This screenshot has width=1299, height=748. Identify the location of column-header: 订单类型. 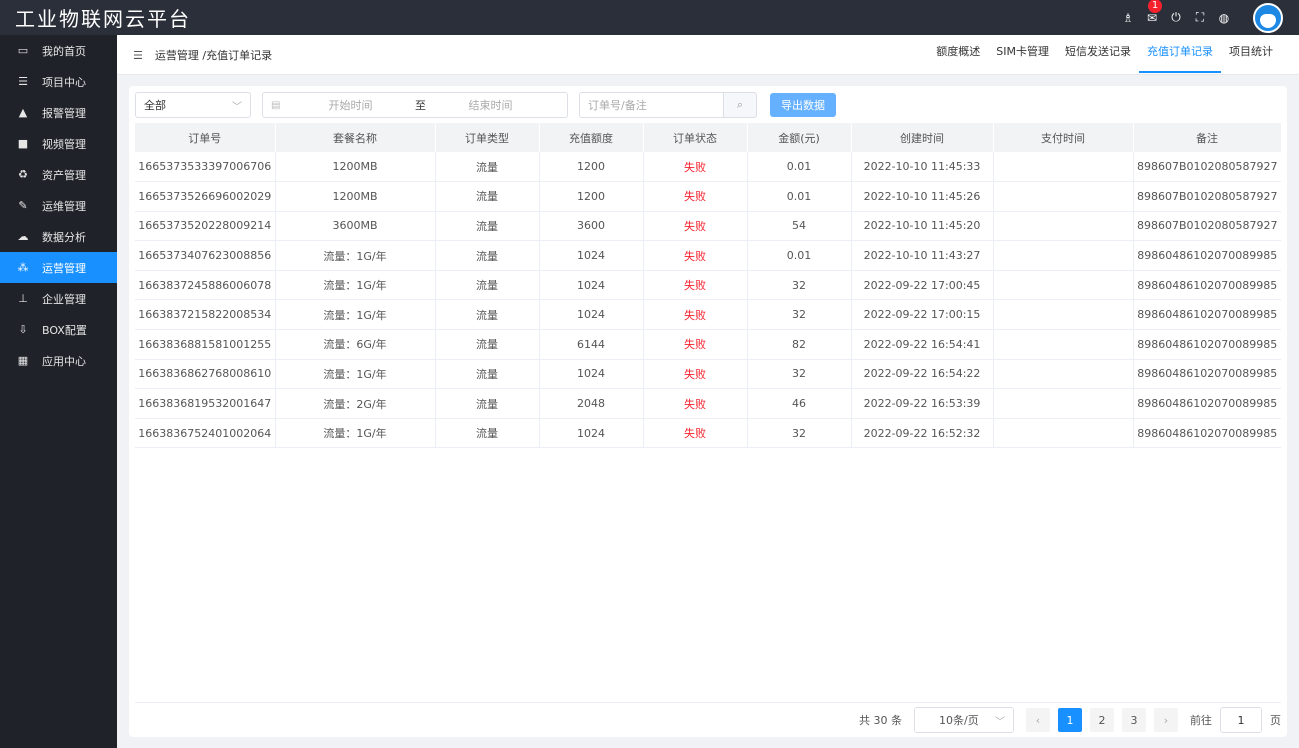
(487, 137).